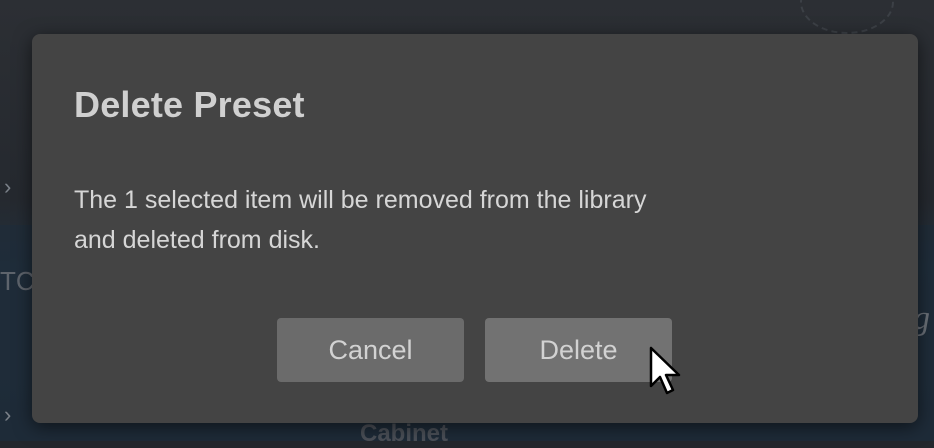 The width and height of the screenshot is (934, 448). What do you see at coordinates (17, 281) in the screenshot?
I see `background-edge-text: TC` at bounding box center [17, 281].